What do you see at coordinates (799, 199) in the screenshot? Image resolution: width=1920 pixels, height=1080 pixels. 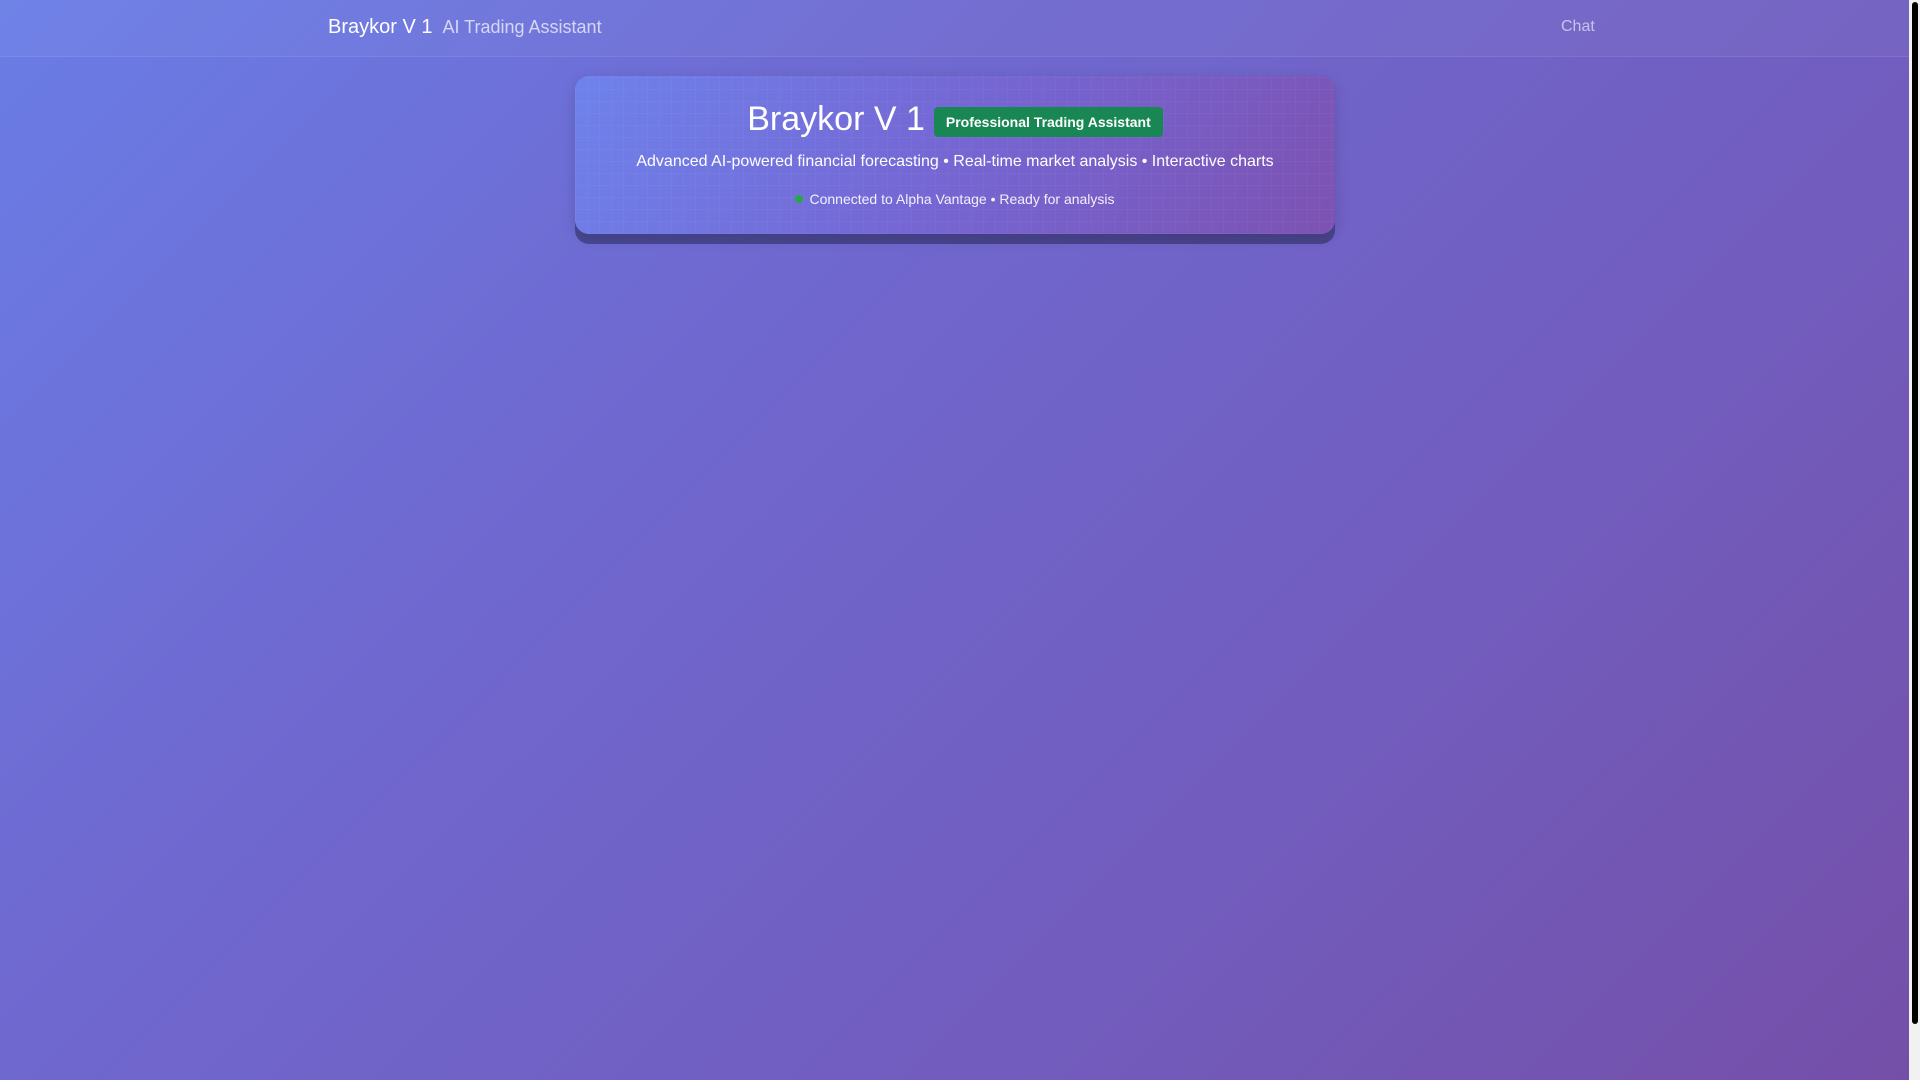 I see `status-dot-icon` at bounding box center [799, 199].